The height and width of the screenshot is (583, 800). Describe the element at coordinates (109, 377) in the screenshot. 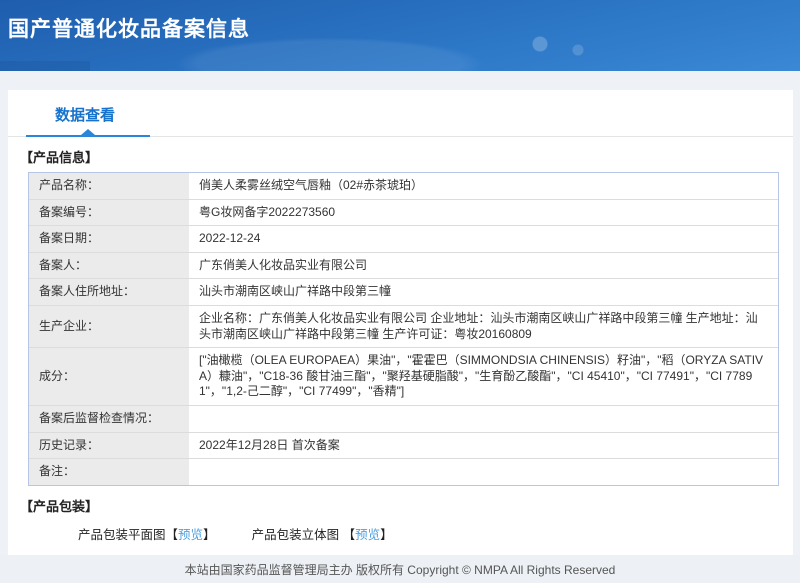

I see `row-label: 成分：` at that location.